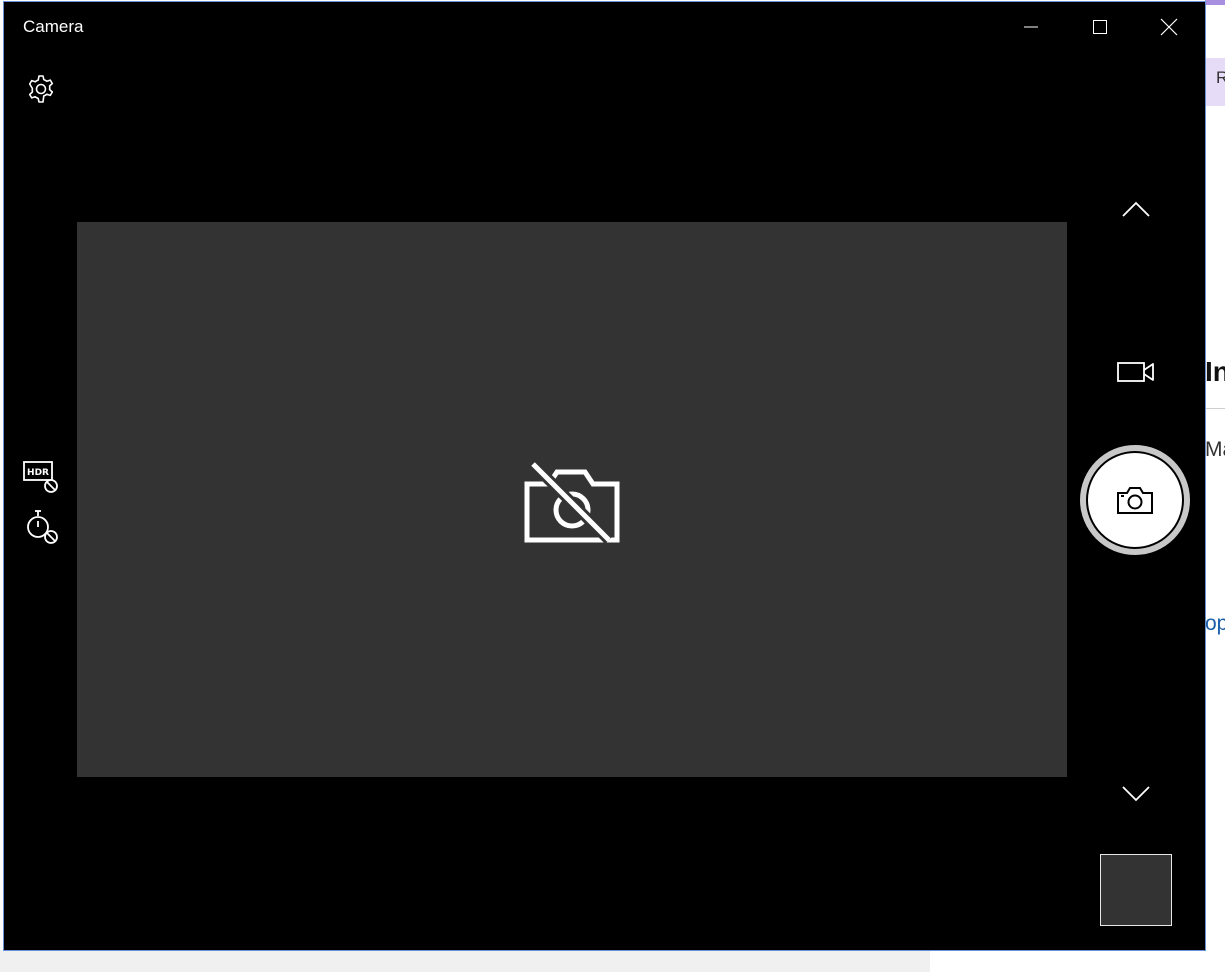 The image size is (1225, 972). What do you see at coordinates (465, 961) in the screenshot?
I see `background-bottom-area` at bounding box center [465, 961].